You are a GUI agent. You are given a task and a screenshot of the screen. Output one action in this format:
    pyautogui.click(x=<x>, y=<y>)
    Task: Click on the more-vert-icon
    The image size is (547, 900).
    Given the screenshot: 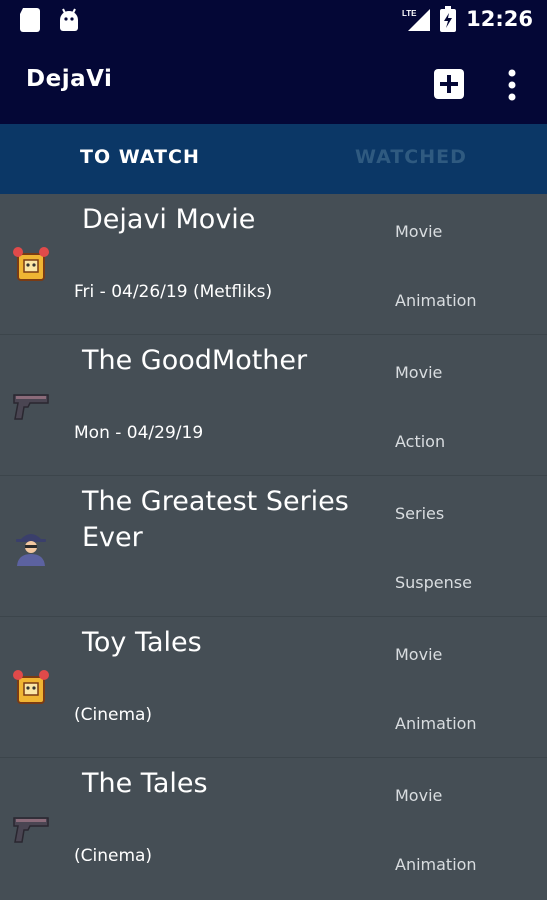 What is the action you would take?
    pyautogui.click(x=512, y=85)
    